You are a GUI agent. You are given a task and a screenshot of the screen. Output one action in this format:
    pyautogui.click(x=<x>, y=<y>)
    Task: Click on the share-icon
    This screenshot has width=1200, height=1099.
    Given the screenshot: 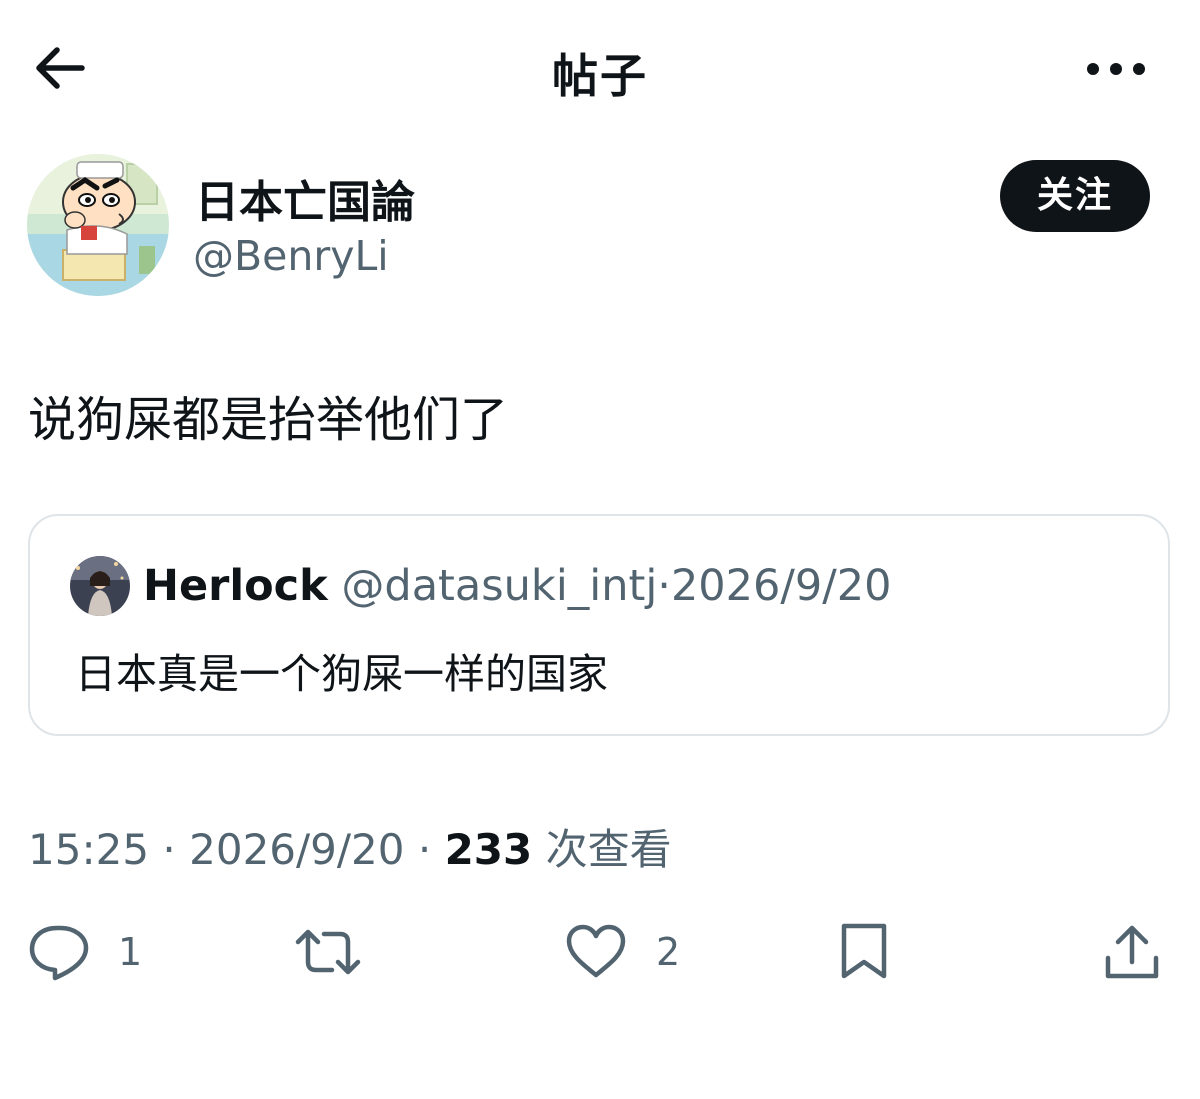 What is the action you would take?
    pyautogui.click(x=1132, y=952)
    